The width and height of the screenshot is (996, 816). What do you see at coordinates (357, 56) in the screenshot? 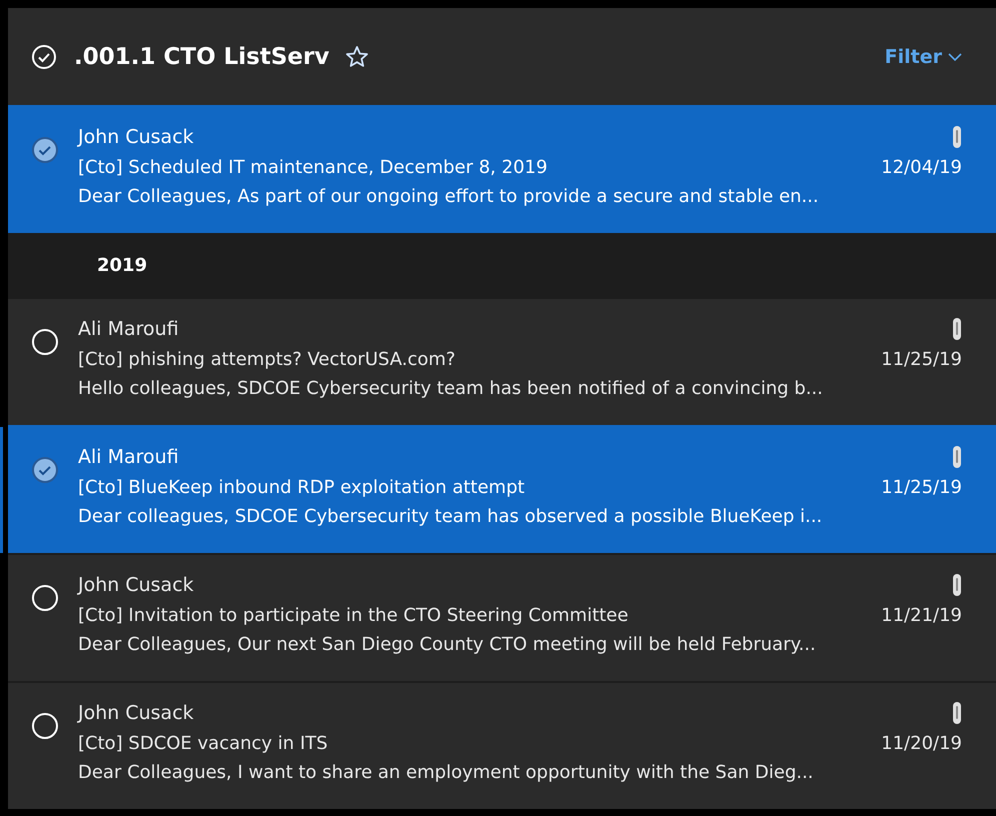
I see `star-icon` at bounding box center [357, 56].